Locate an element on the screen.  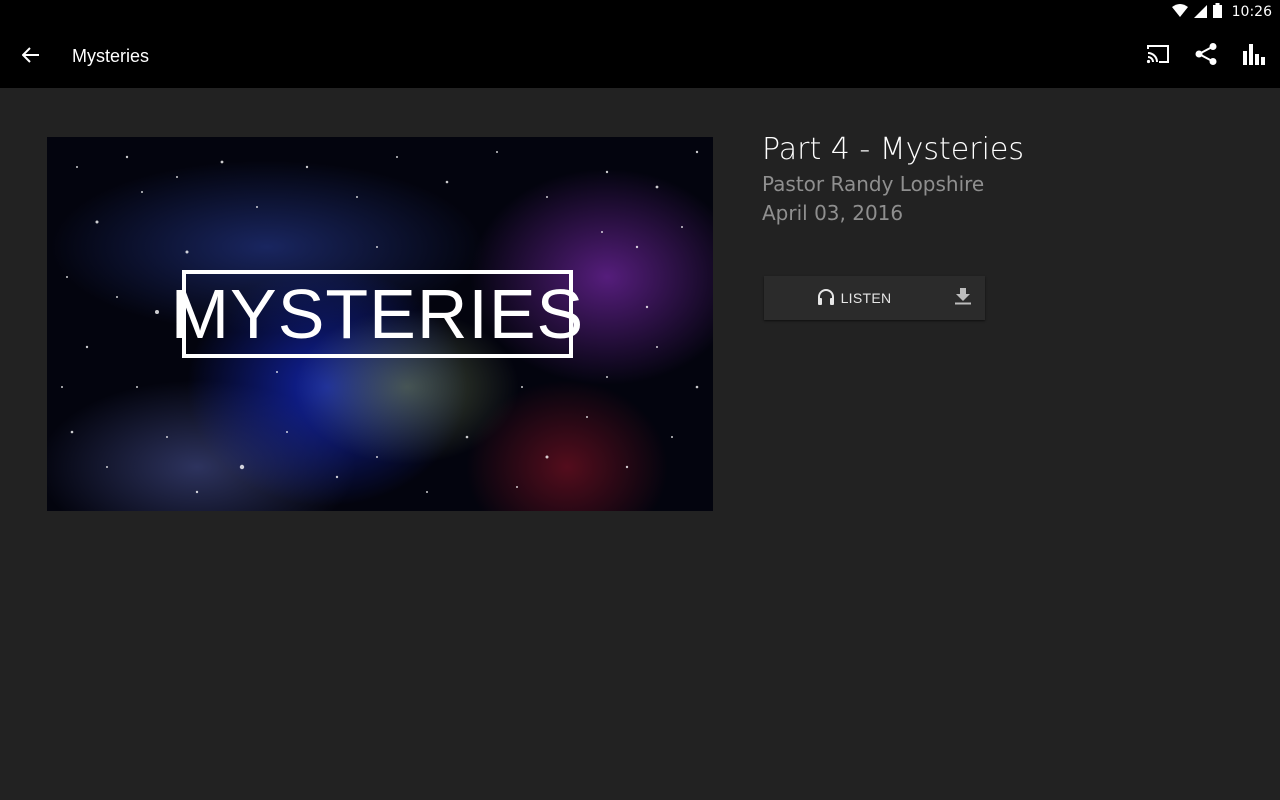
download-icon is located at coordinates (963, 298).